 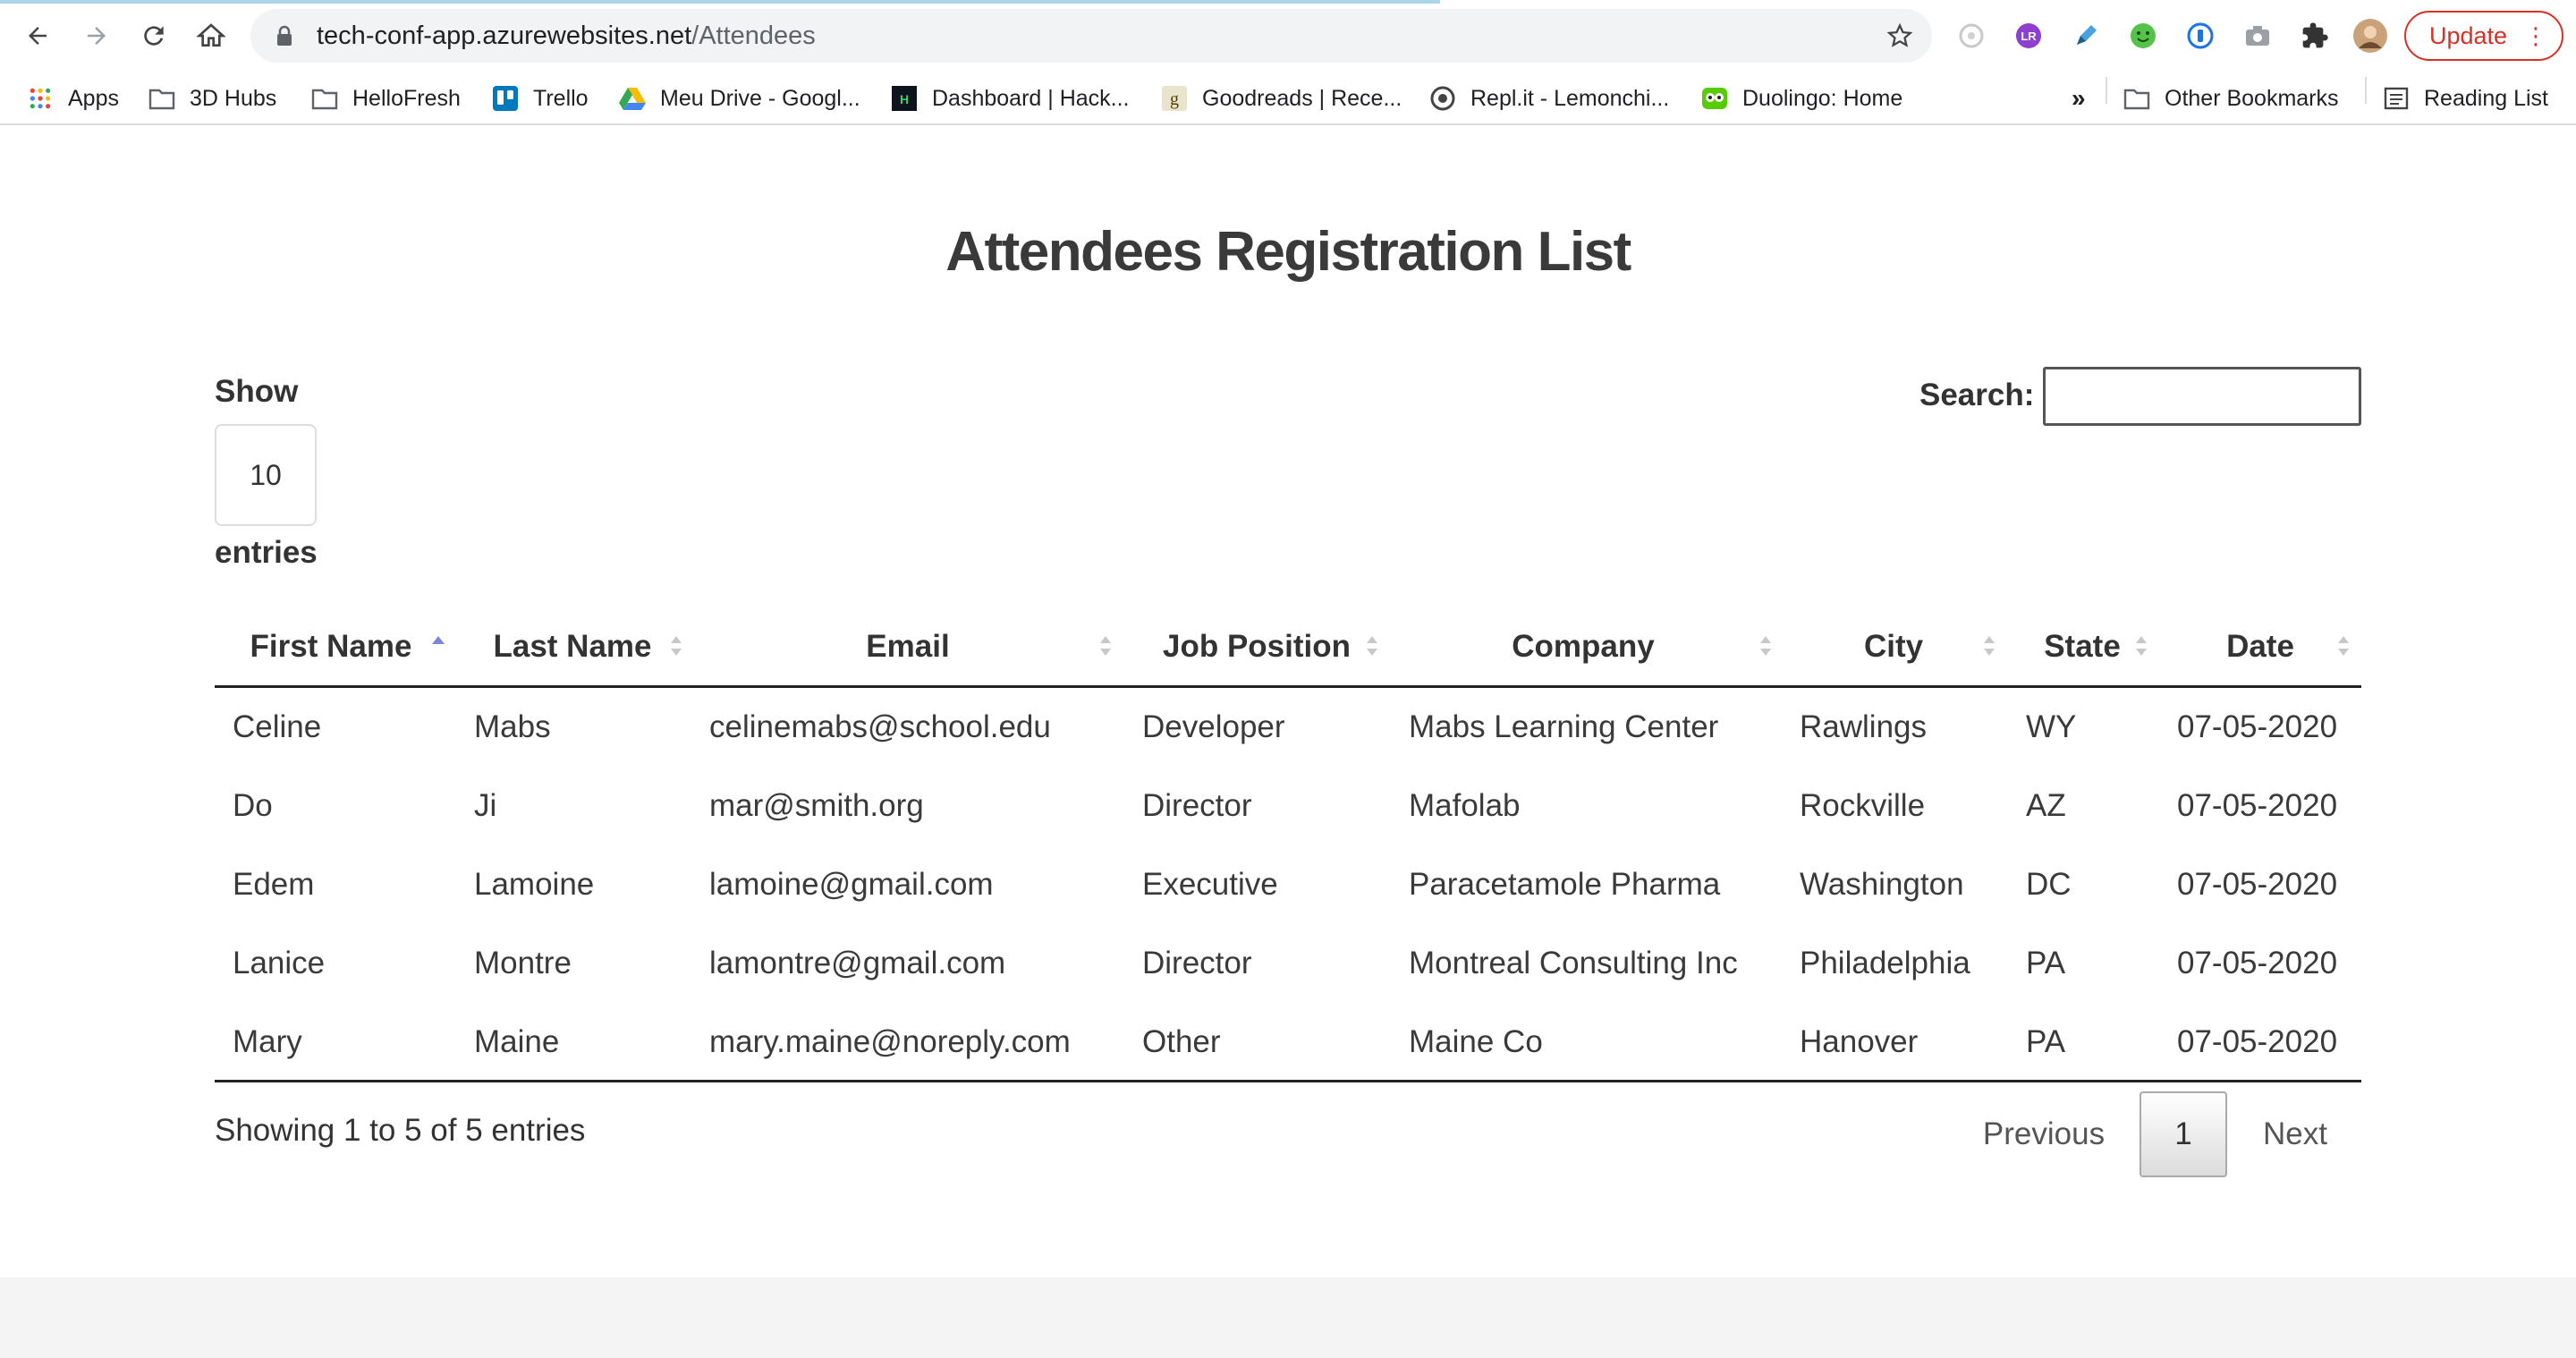 I want to click on cell-email: lamoine@gmail.com, so click(x=851, y=885).